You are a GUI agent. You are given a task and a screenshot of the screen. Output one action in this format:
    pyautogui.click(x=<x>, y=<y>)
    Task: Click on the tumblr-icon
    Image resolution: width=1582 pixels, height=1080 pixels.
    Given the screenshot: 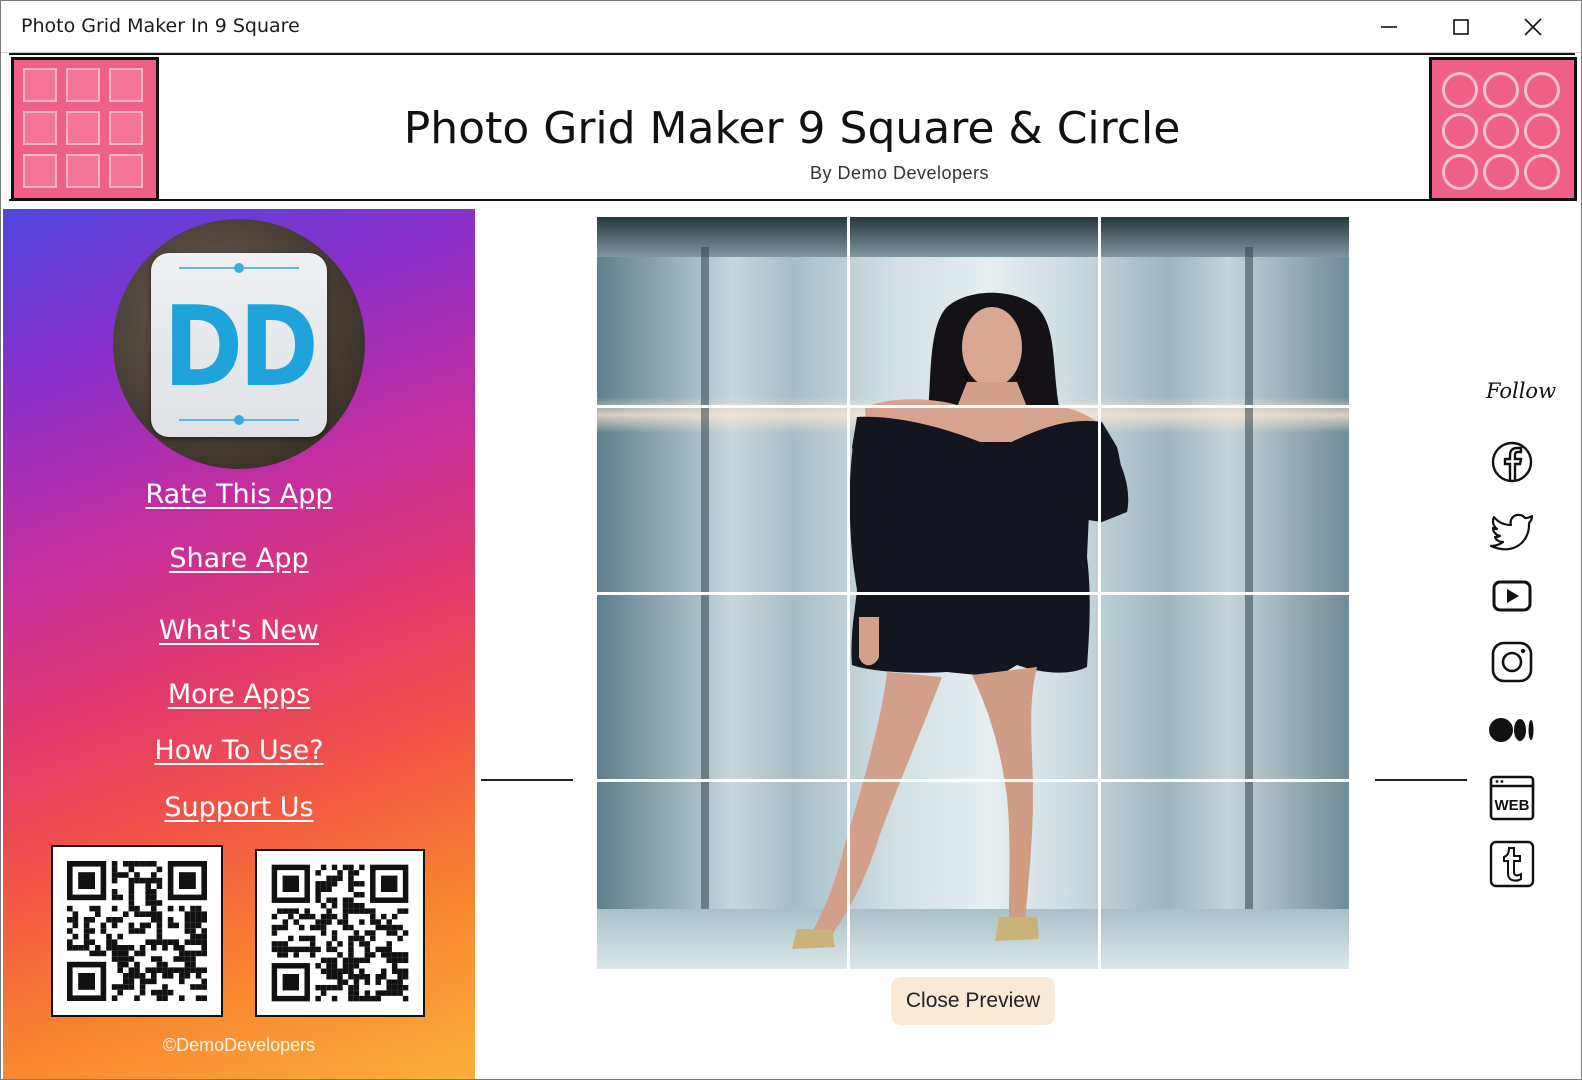 What is the action you would take?
    pyautogui.click(x=1512, y=864)
    